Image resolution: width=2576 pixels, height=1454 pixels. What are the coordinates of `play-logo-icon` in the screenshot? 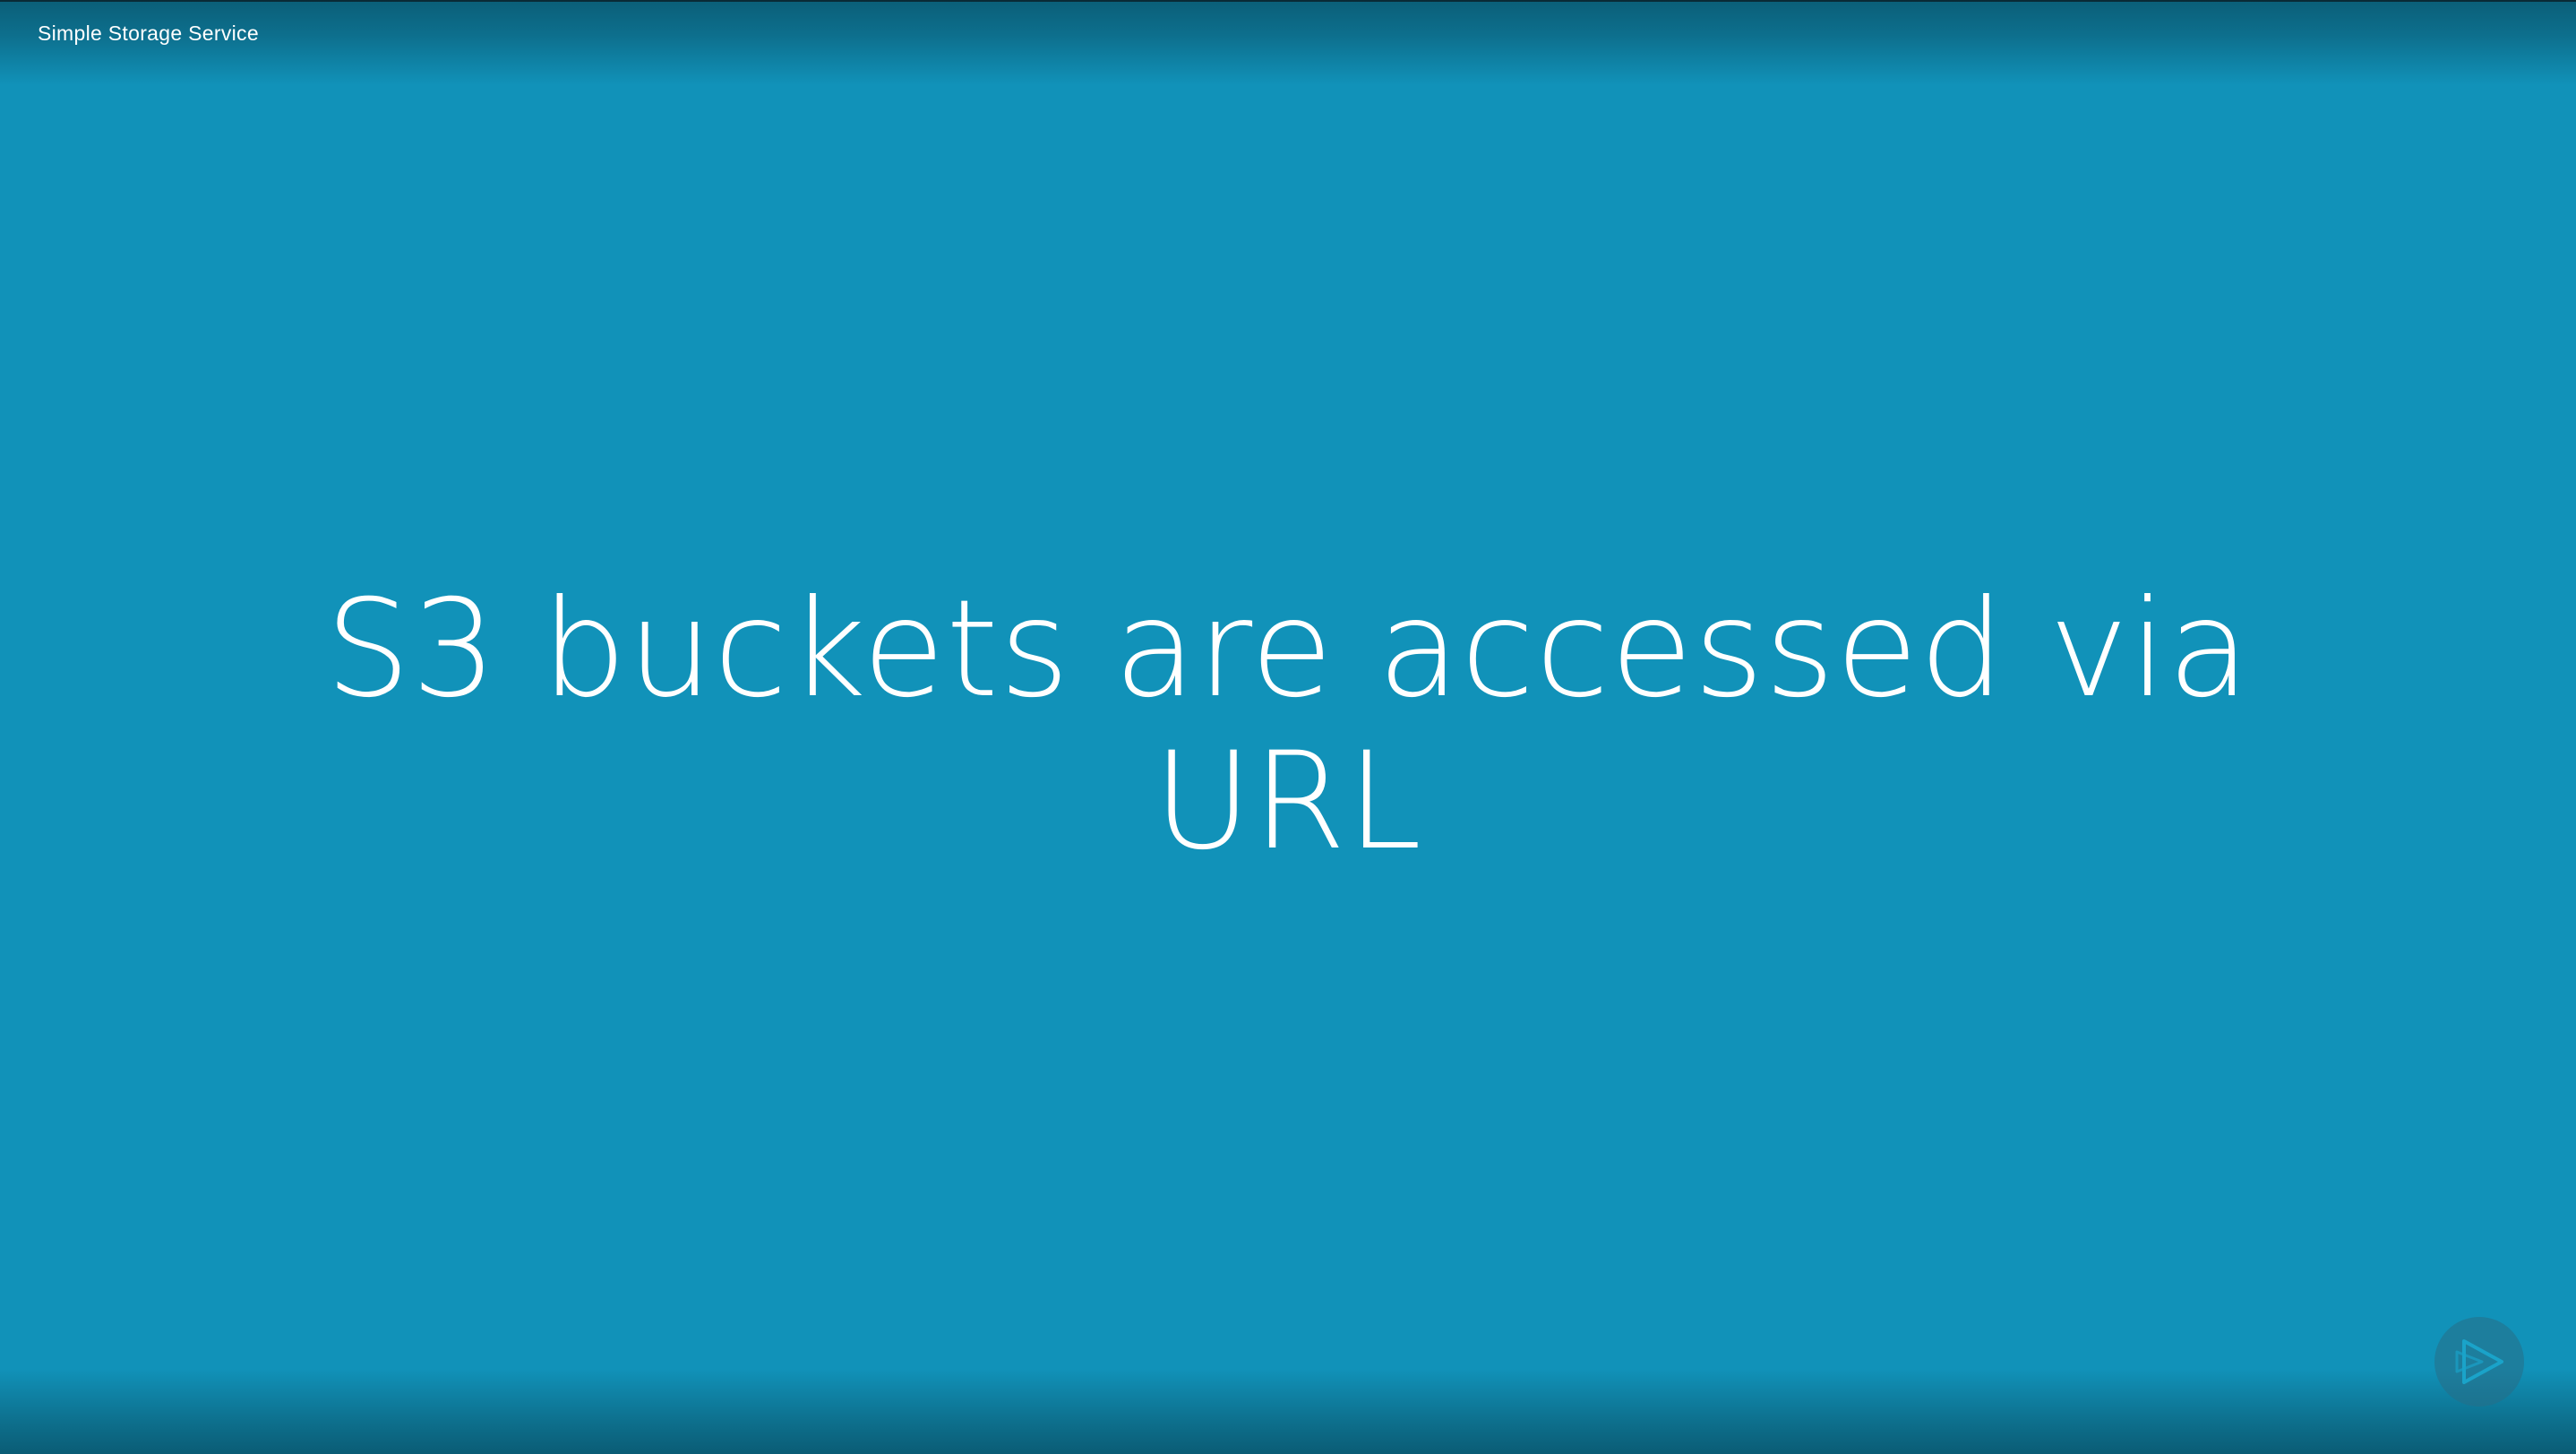 It's located at (2479, 1361).